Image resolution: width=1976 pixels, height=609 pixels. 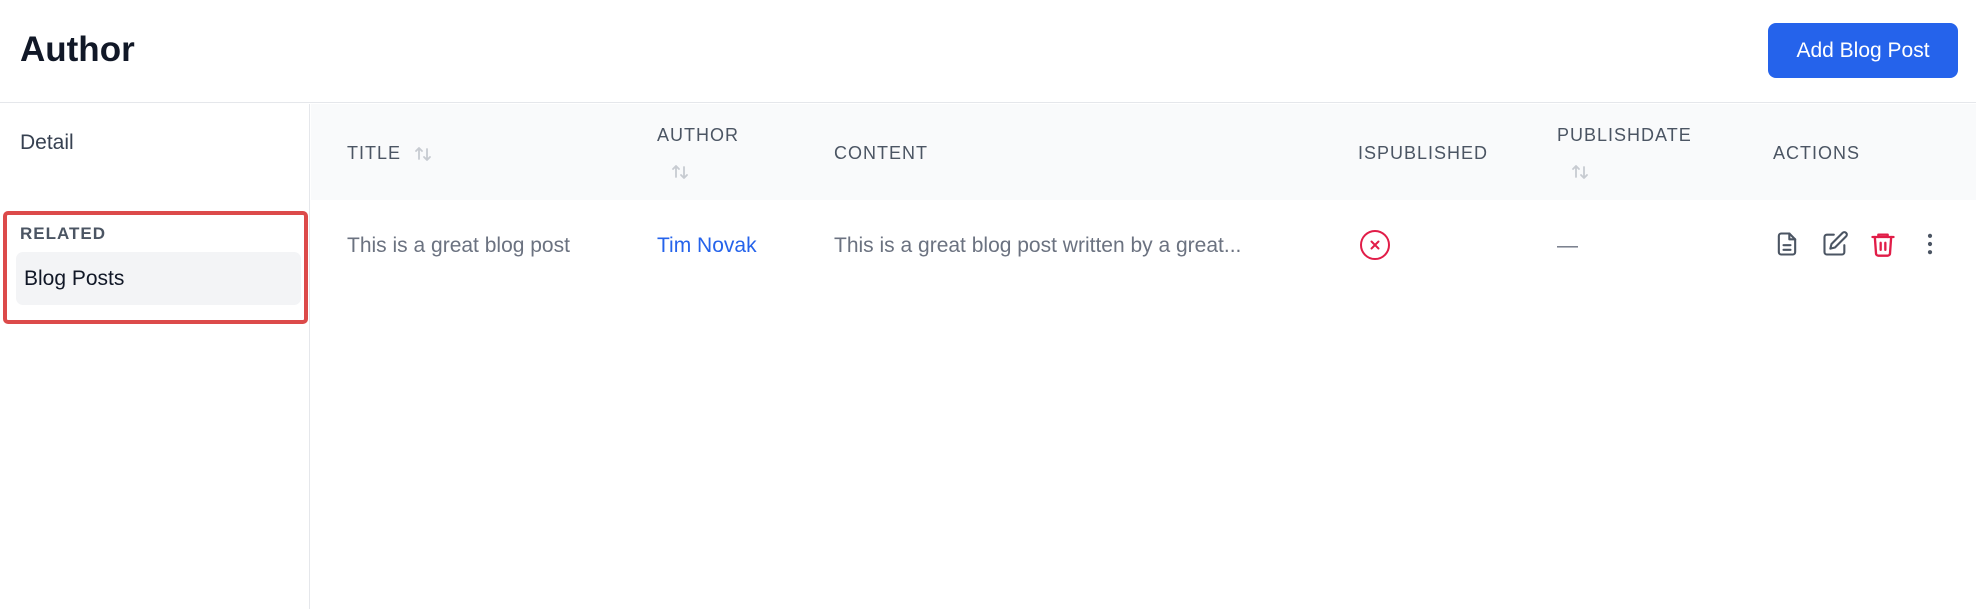 What do you see at coordinates (1423, 153) in the screenshot?
I see `column-header-ispublished: ISPUBLISHED` at bounding box center [1423, 153].